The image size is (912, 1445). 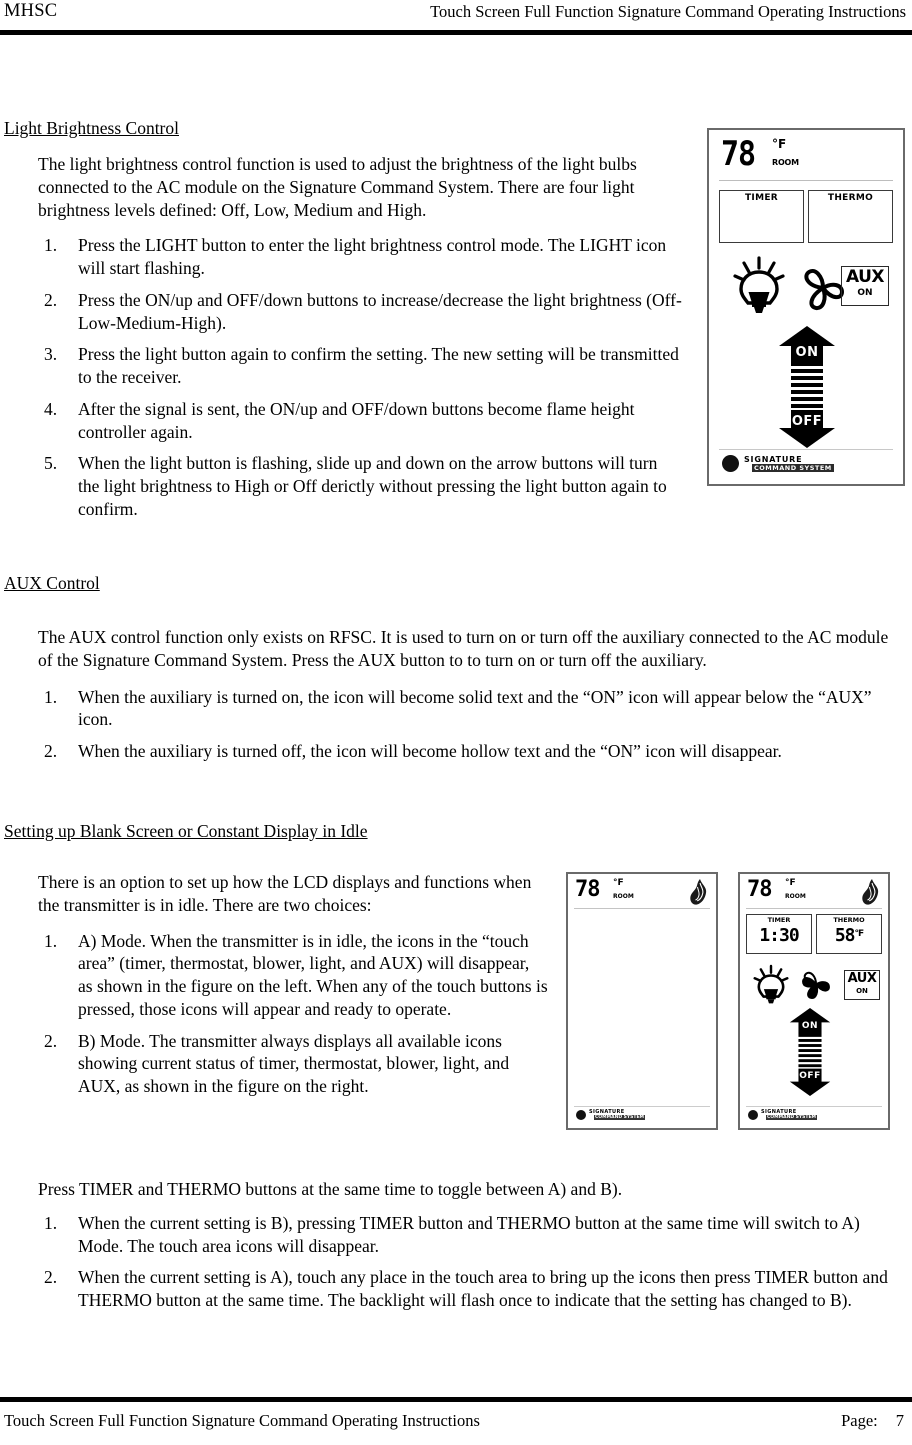 I want to click on signature-brand-name: SIGNATURE, so click(x=773, y=459).